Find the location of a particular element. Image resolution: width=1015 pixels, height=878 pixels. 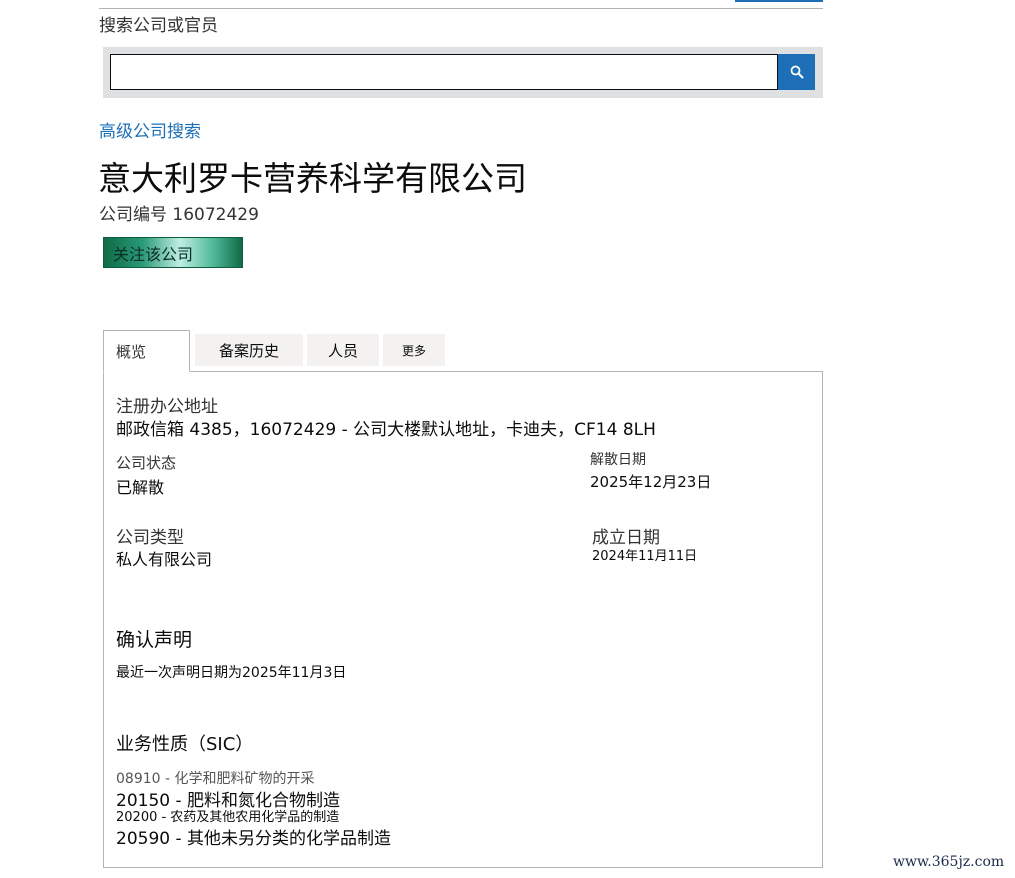

registered-office-label: 注册办公地址 is located at coordinates (167, 407).